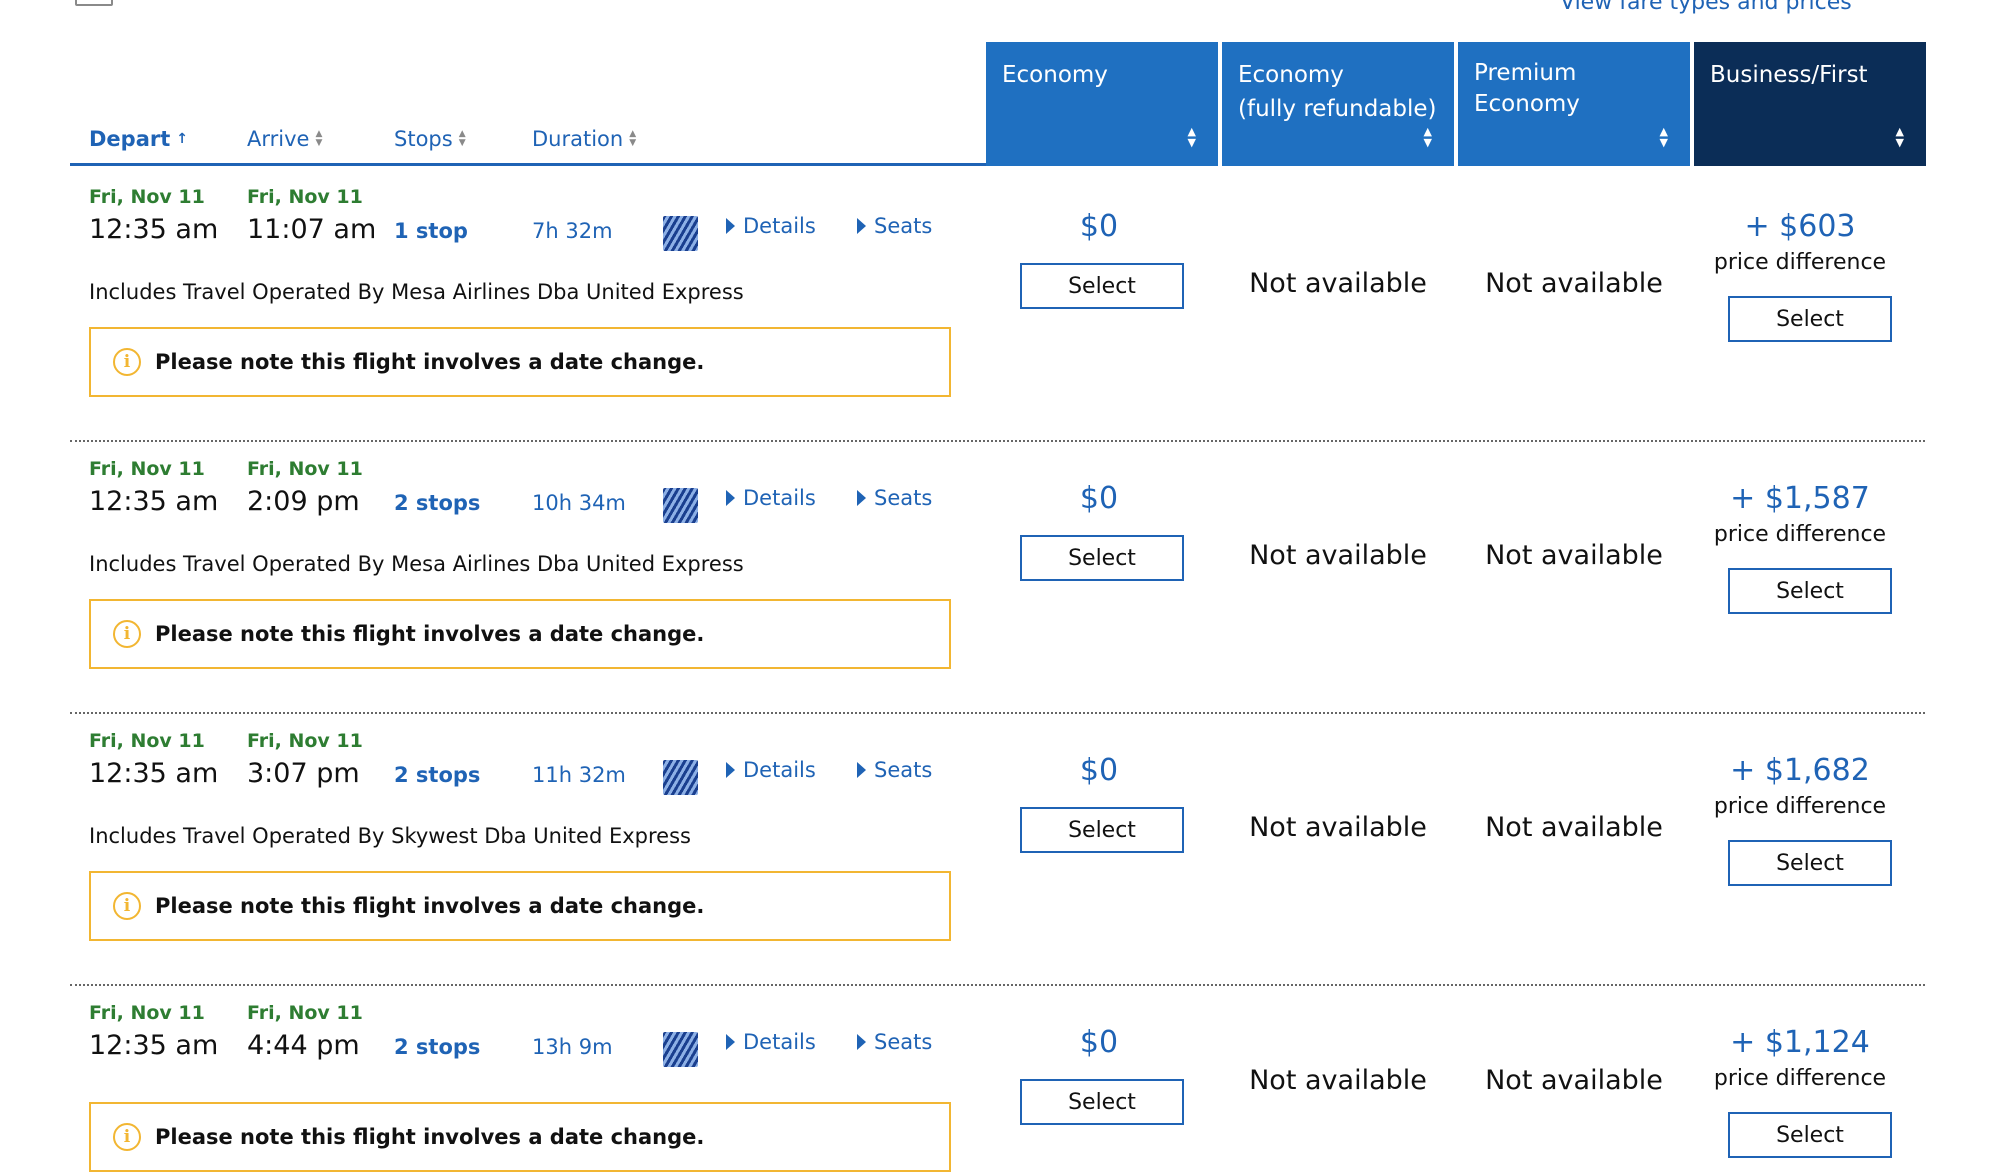 The height and width of the screenshot is (1176, 1994). I want to click on duration: 13h 9m, so click(572, 1047).